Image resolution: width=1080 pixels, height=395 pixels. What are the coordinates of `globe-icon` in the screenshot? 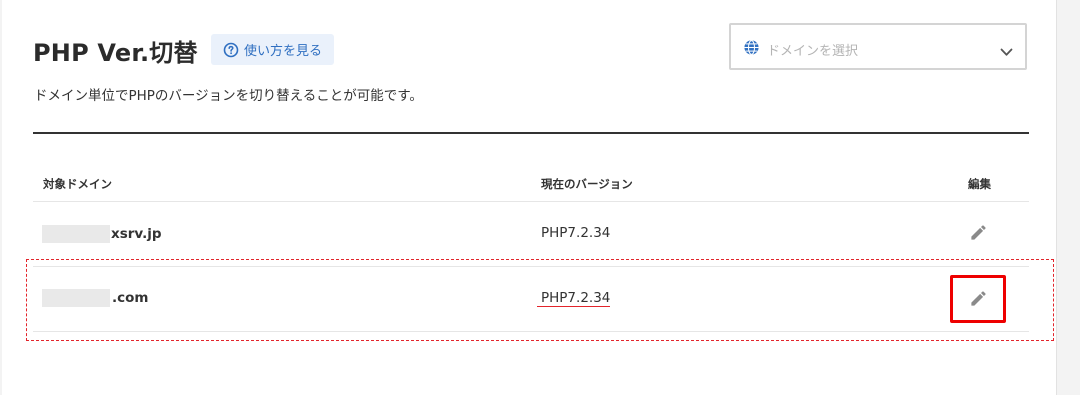 It's located at (751, 49).